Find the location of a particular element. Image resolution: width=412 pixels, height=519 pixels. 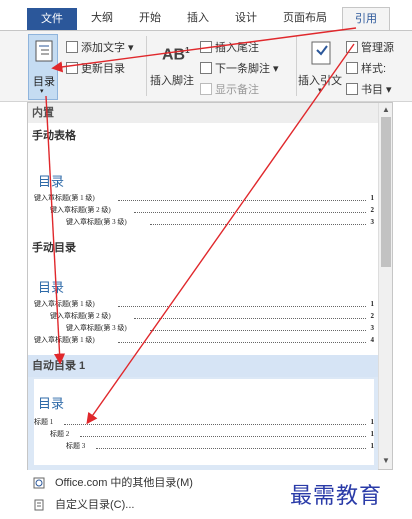

scroll-down-icon: ▼ is located at coordinates (386, 461).